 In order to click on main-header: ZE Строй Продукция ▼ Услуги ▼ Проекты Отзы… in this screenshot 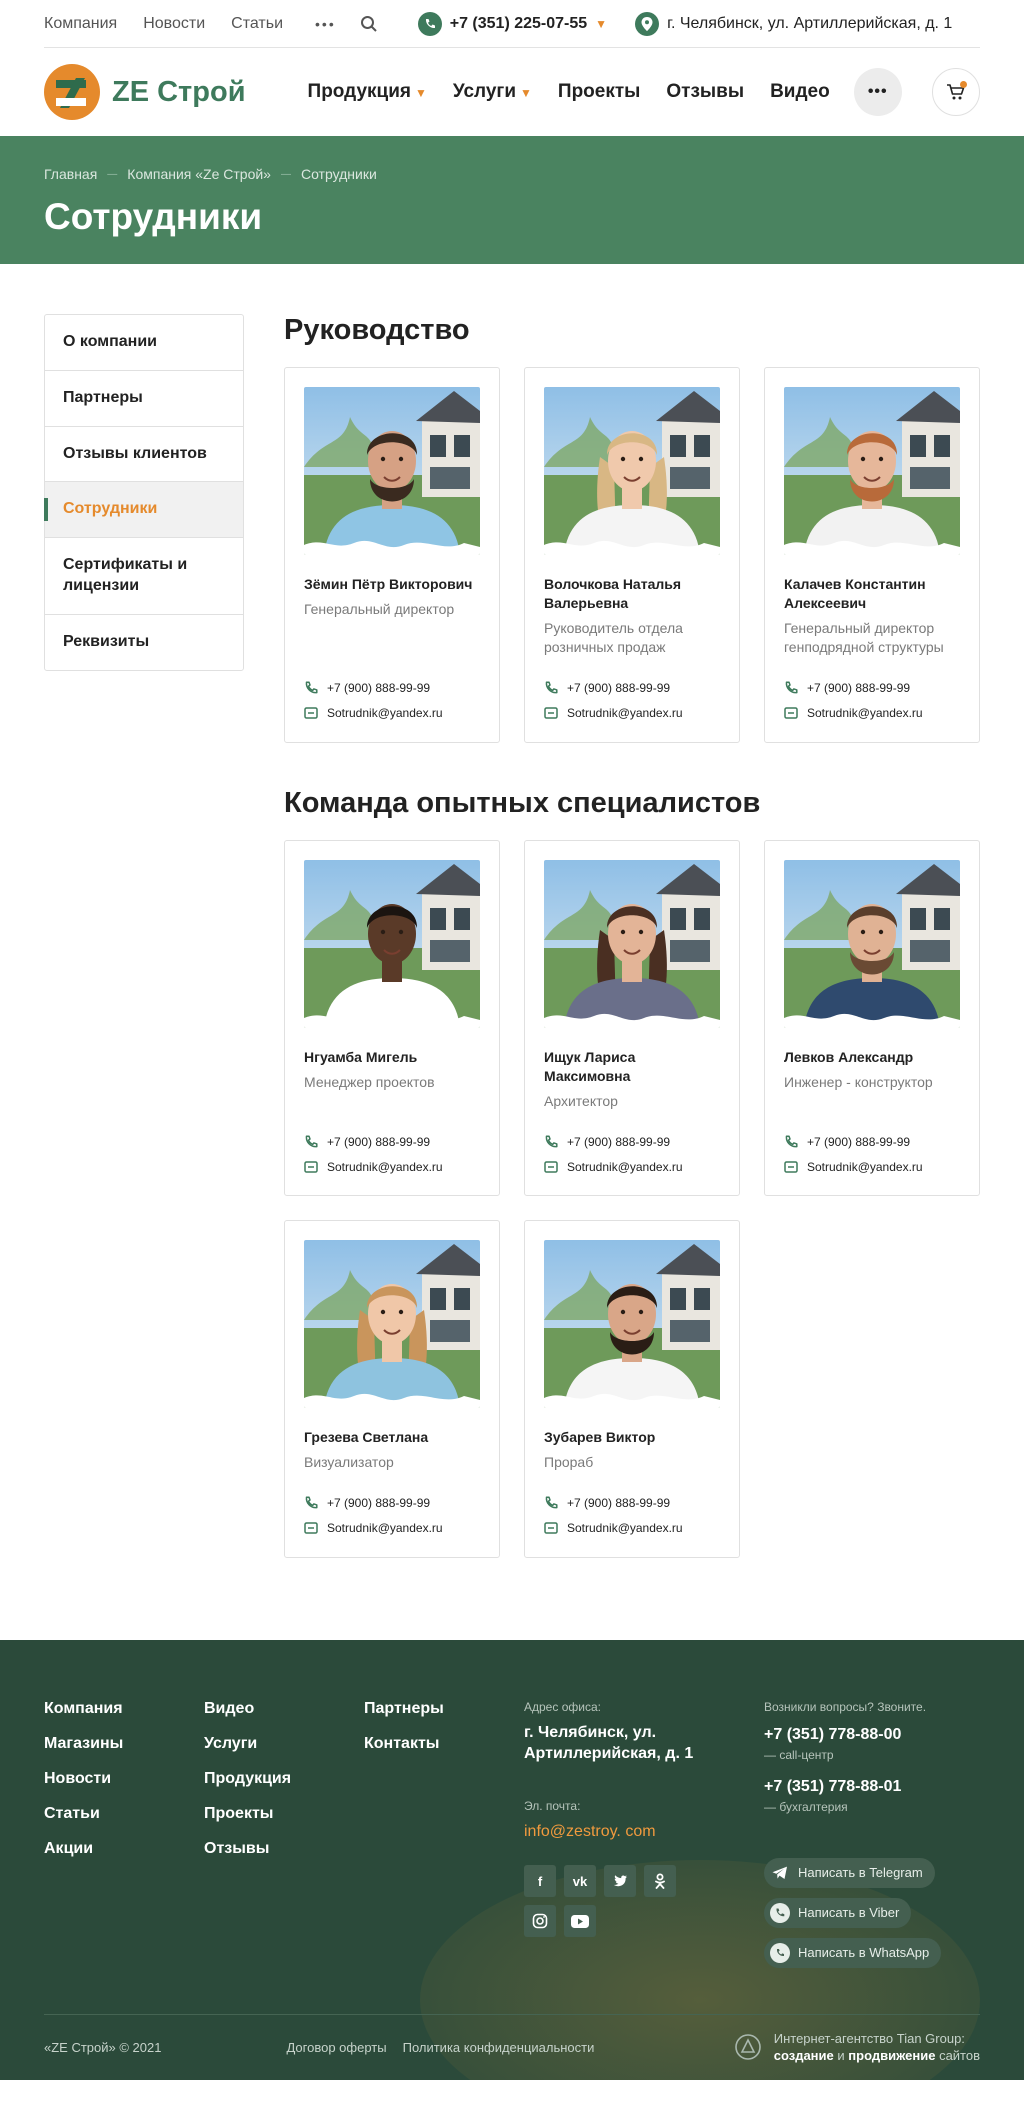, I will do `click(512, 92)`.